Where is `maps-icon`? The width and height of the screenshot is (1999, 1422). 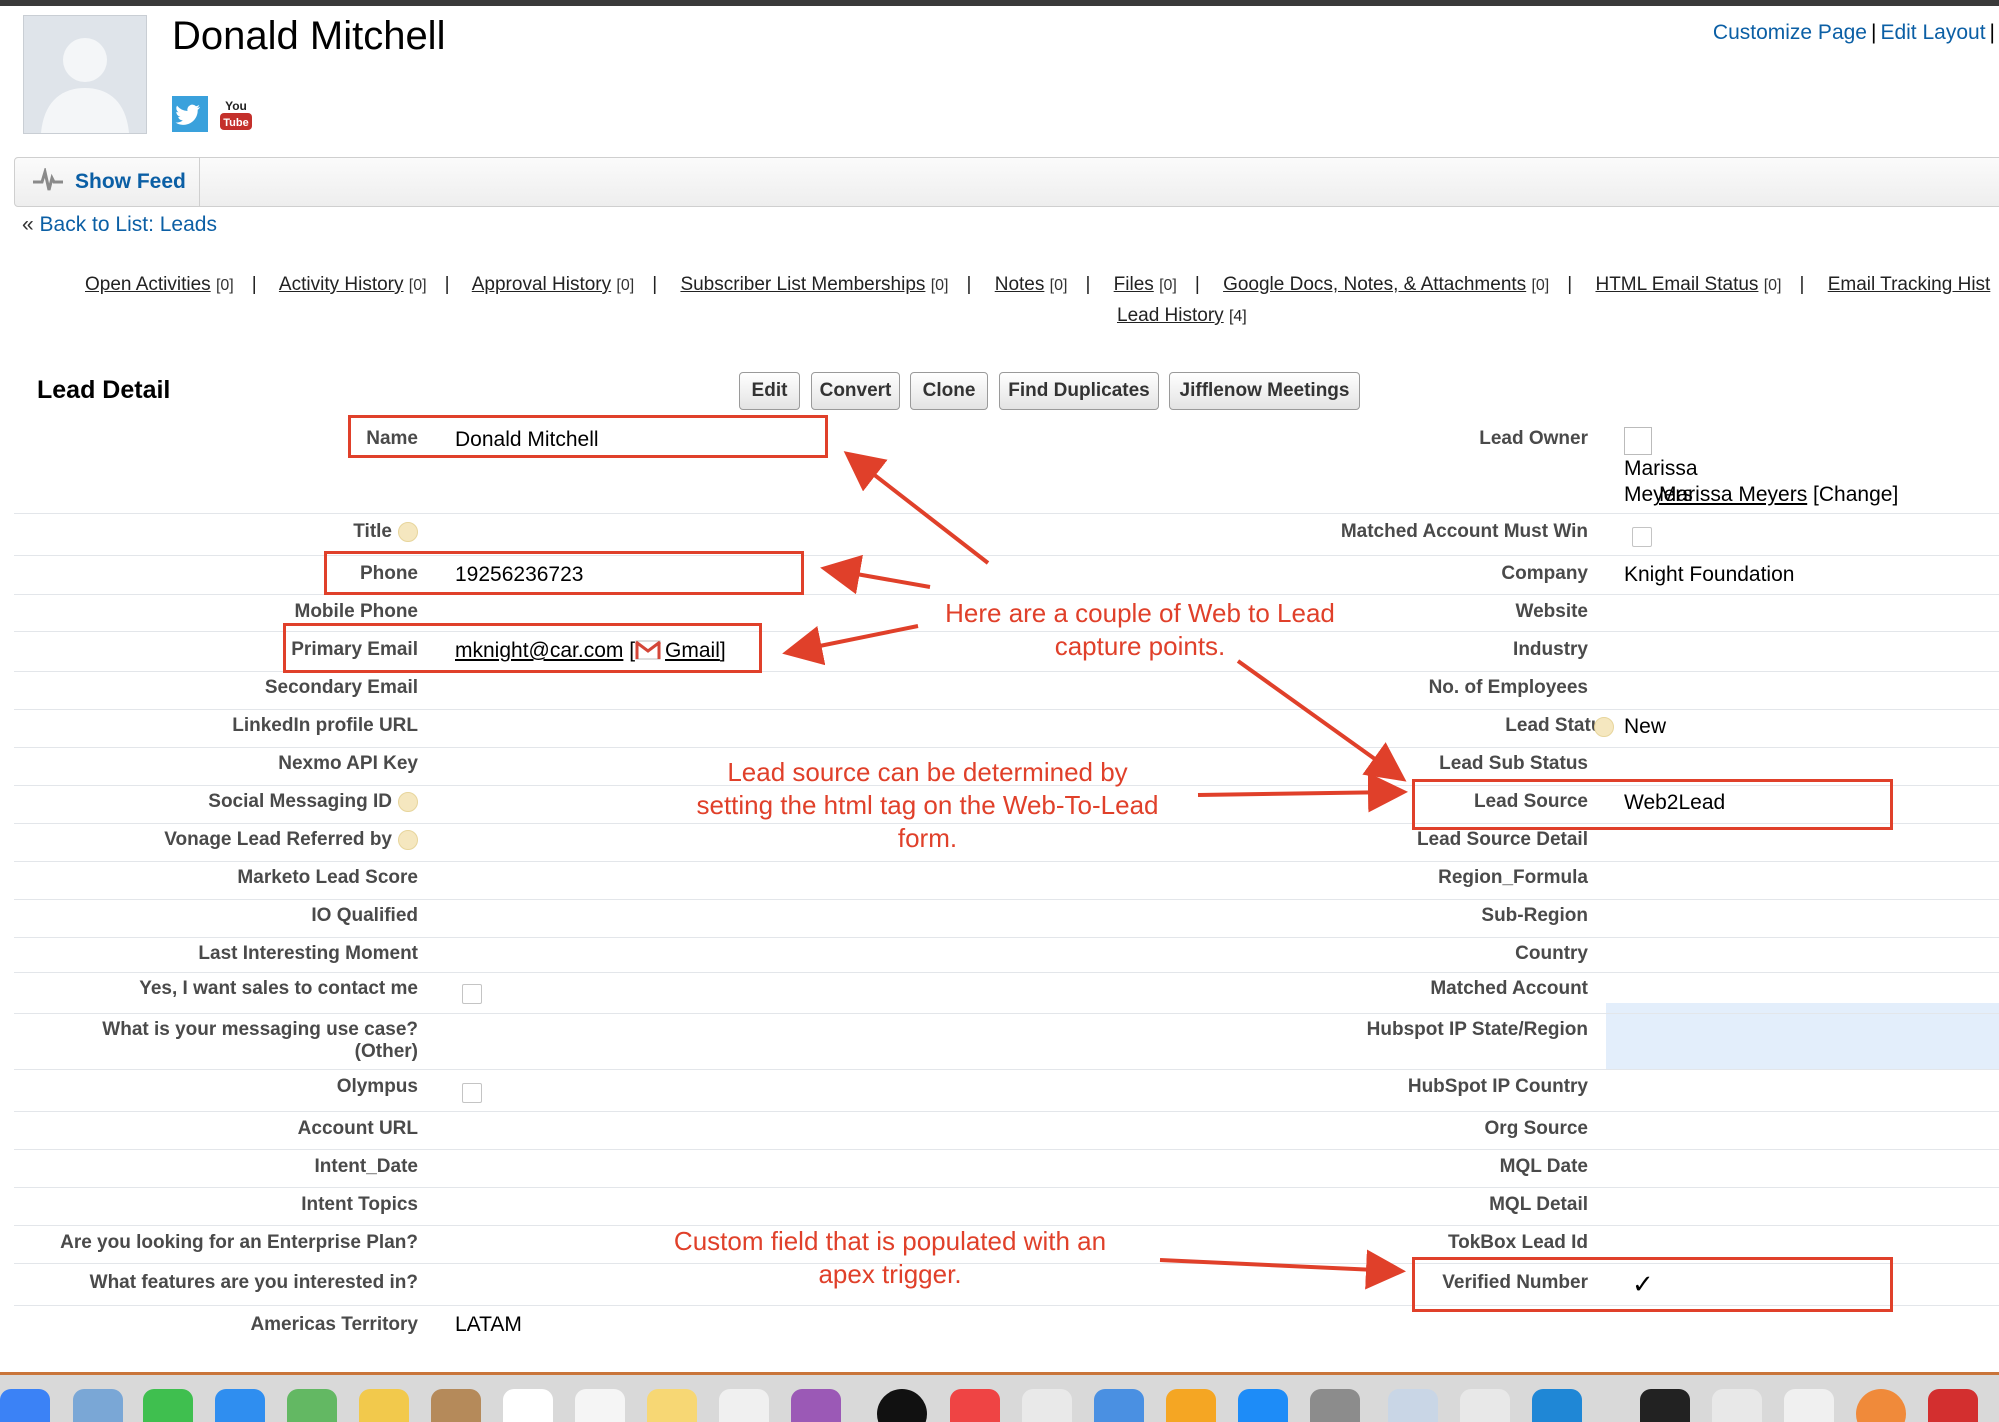
maps-icon is located at coordinates (312, 1405).